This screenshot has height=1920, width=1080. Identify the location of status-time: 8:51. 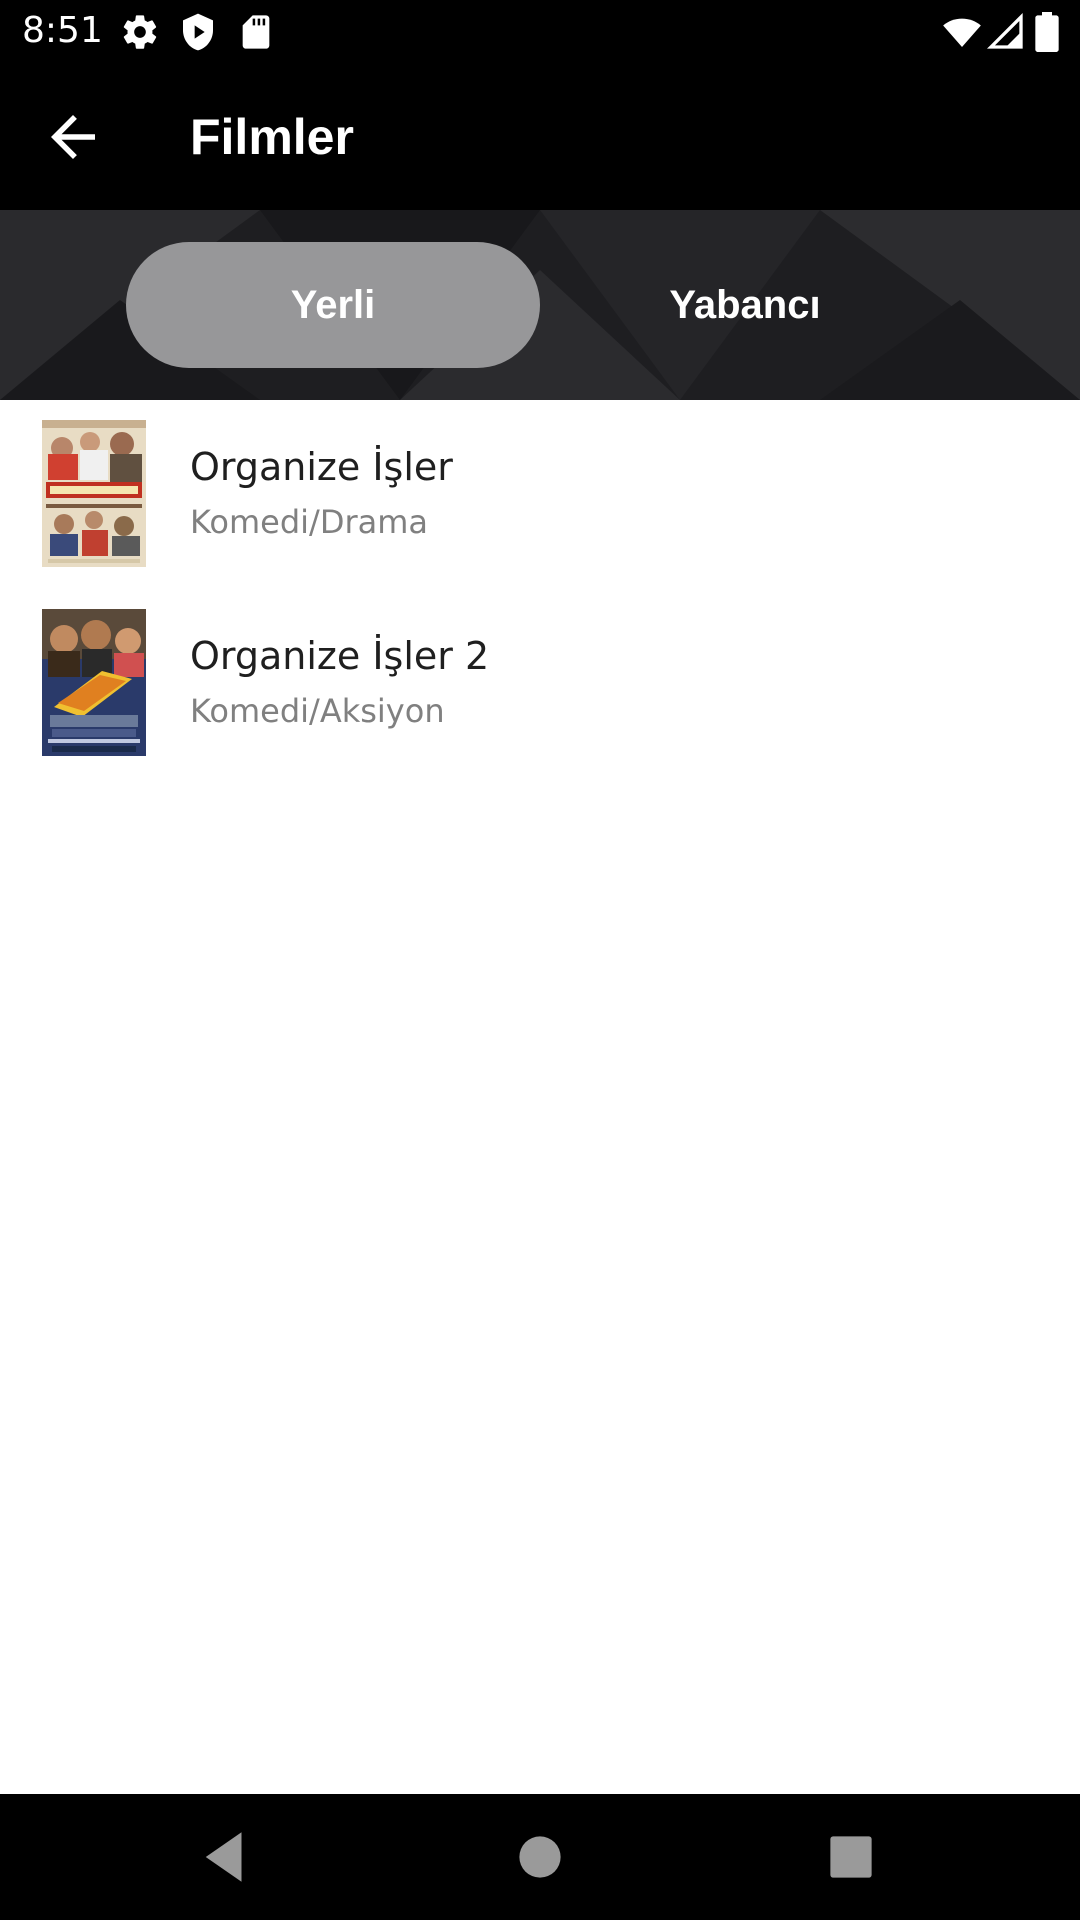
(62, 30).